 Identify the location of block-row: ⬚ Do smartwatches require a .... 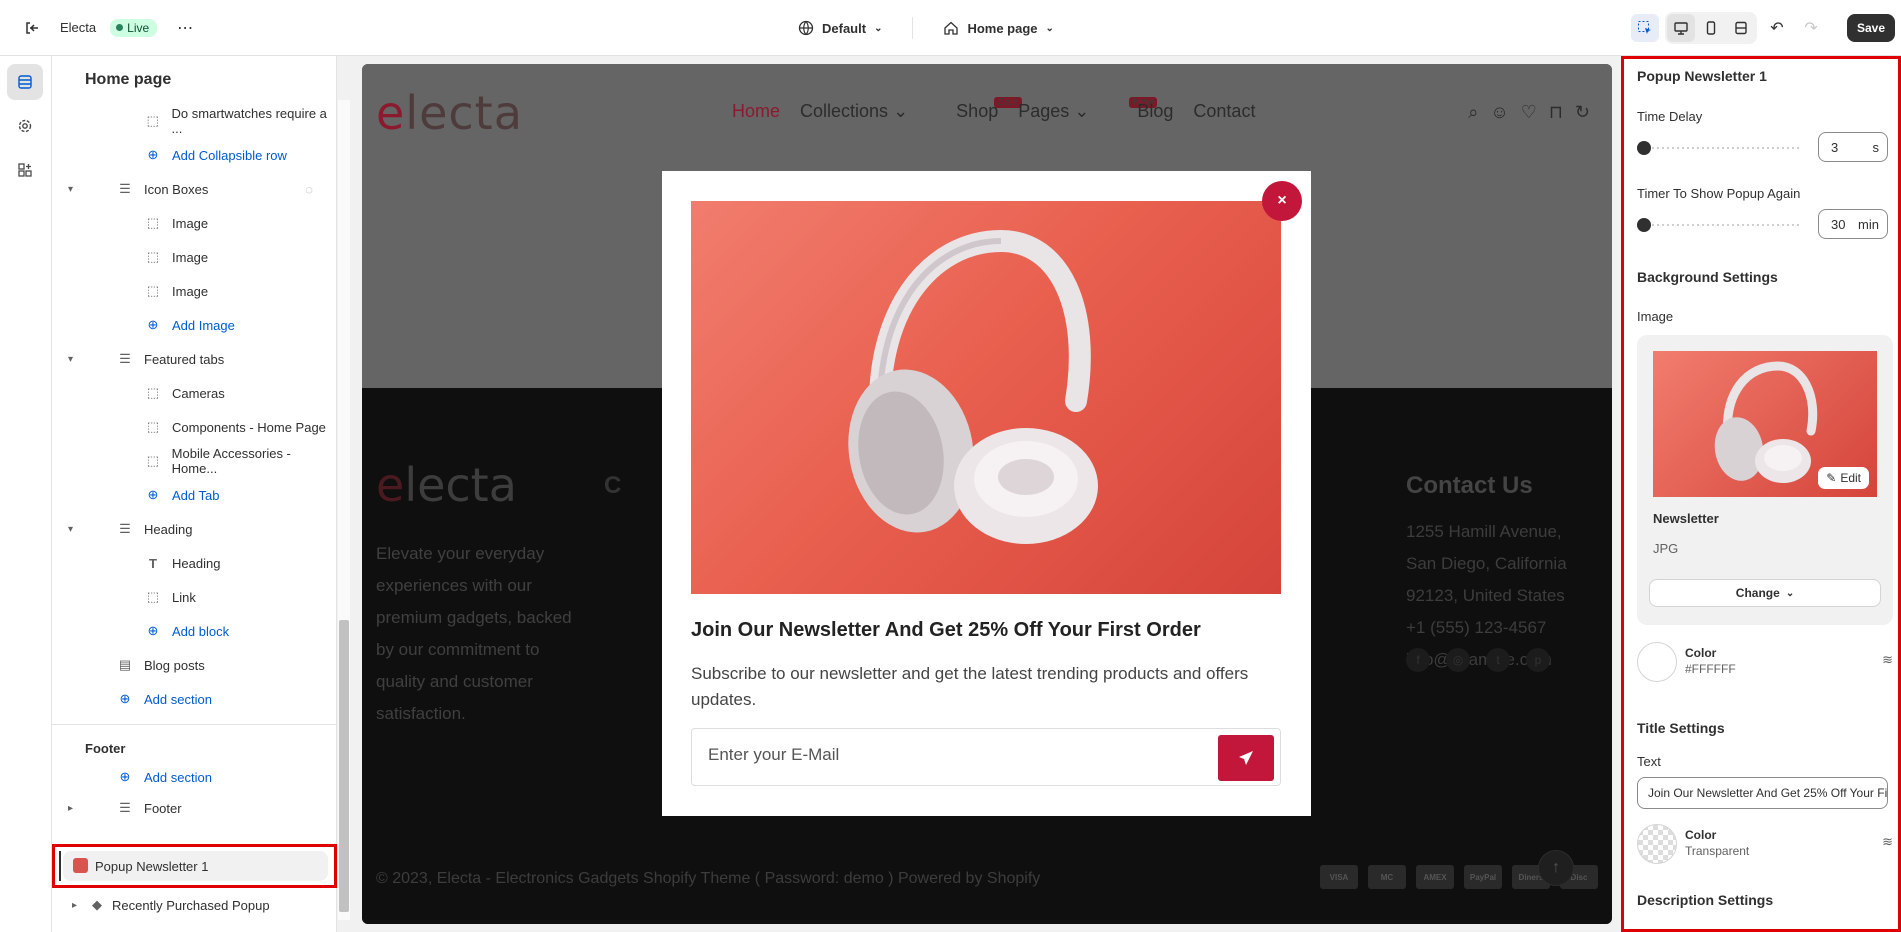
(194, 121).